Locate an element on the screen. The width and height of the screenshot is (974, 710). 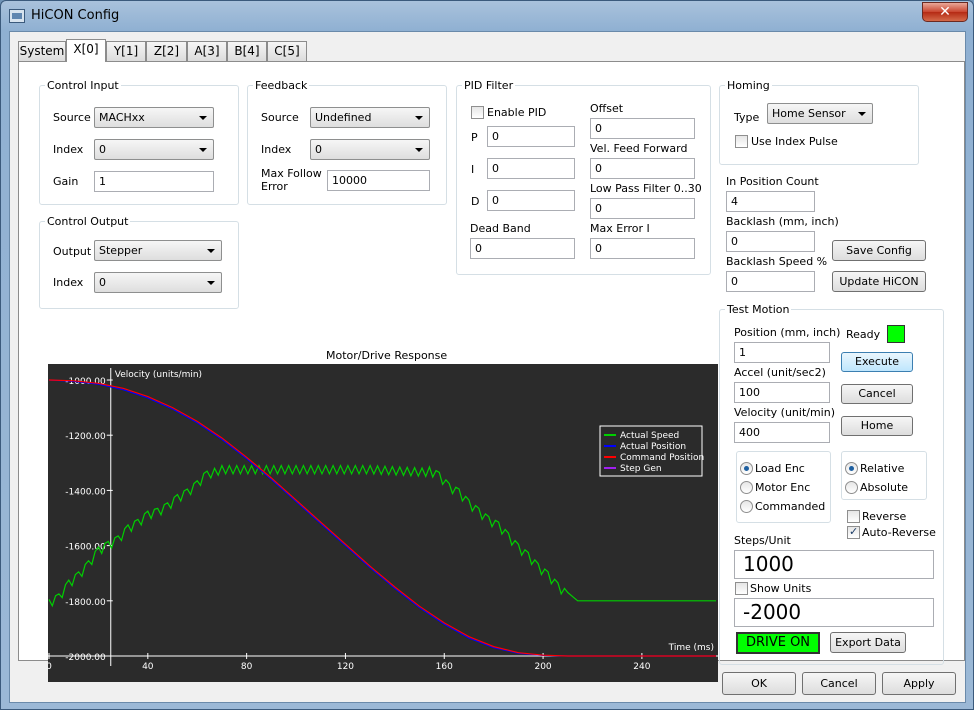
radio-commanded is located at coordinates (746, 506).